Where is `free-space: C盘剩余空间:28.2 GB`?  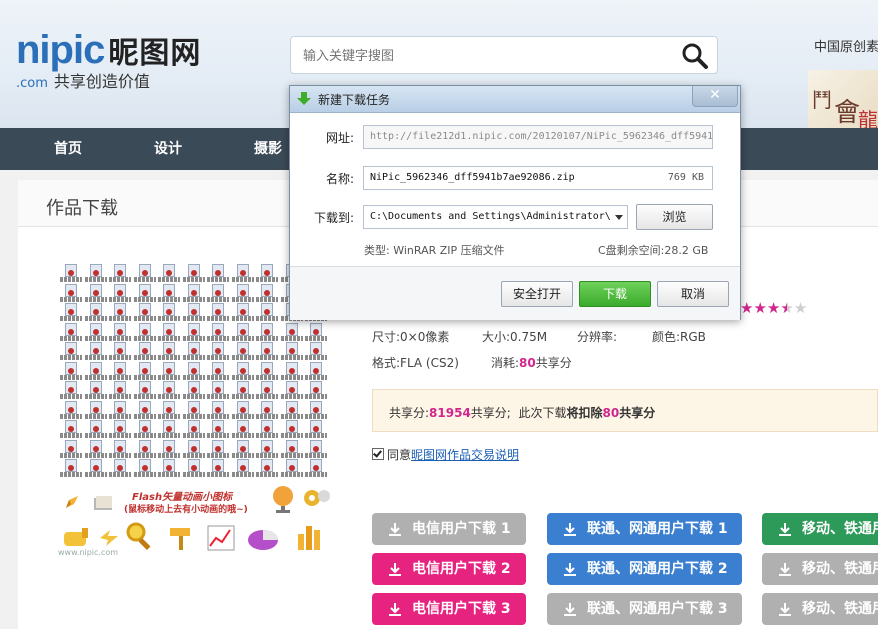
free-space: C盘剩余空间:28.2 GB is located at coordinates (653, 250).